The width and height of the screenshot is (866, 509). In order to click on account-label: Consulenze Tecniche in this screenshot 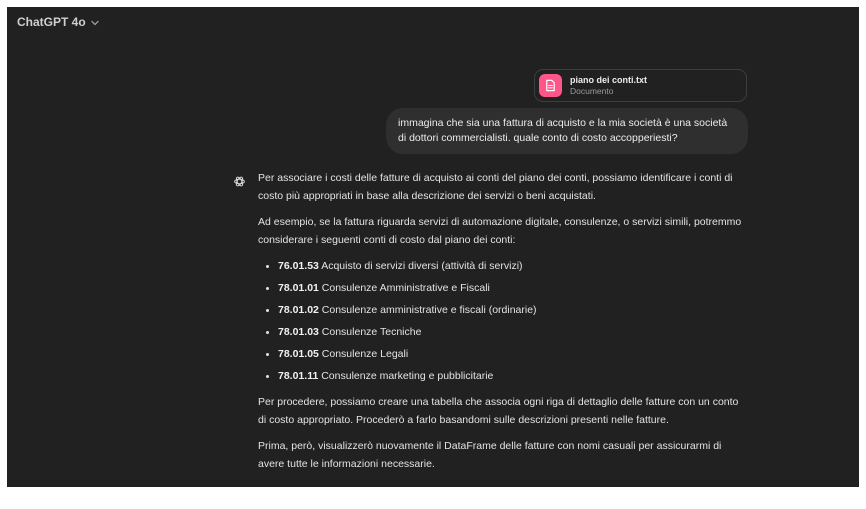, I will do `click(371, 332)`.